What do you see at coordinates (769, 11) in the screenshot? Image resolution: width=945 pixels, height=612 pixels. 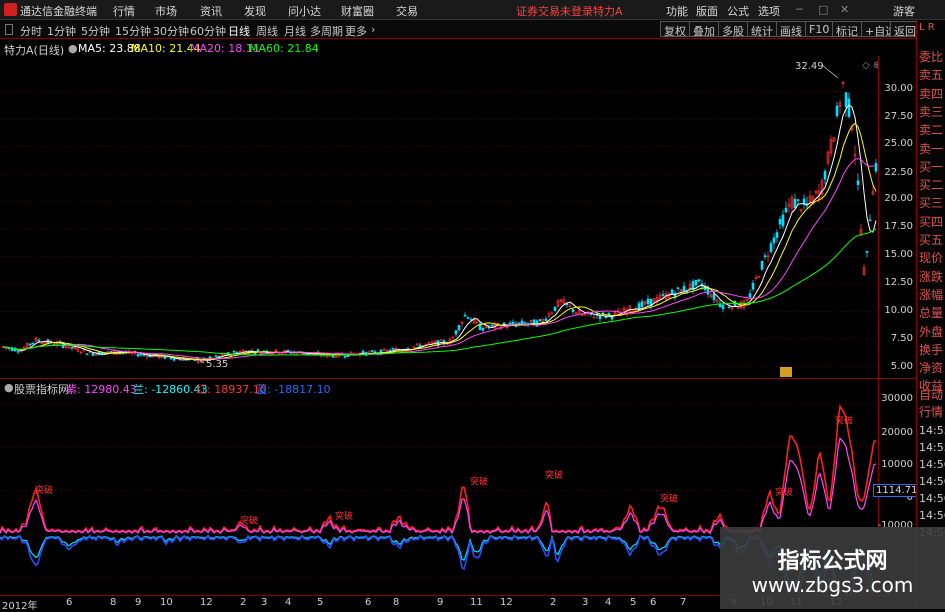 I see `menu-xuanxiang: 选项` at bounding box center [769, 11].